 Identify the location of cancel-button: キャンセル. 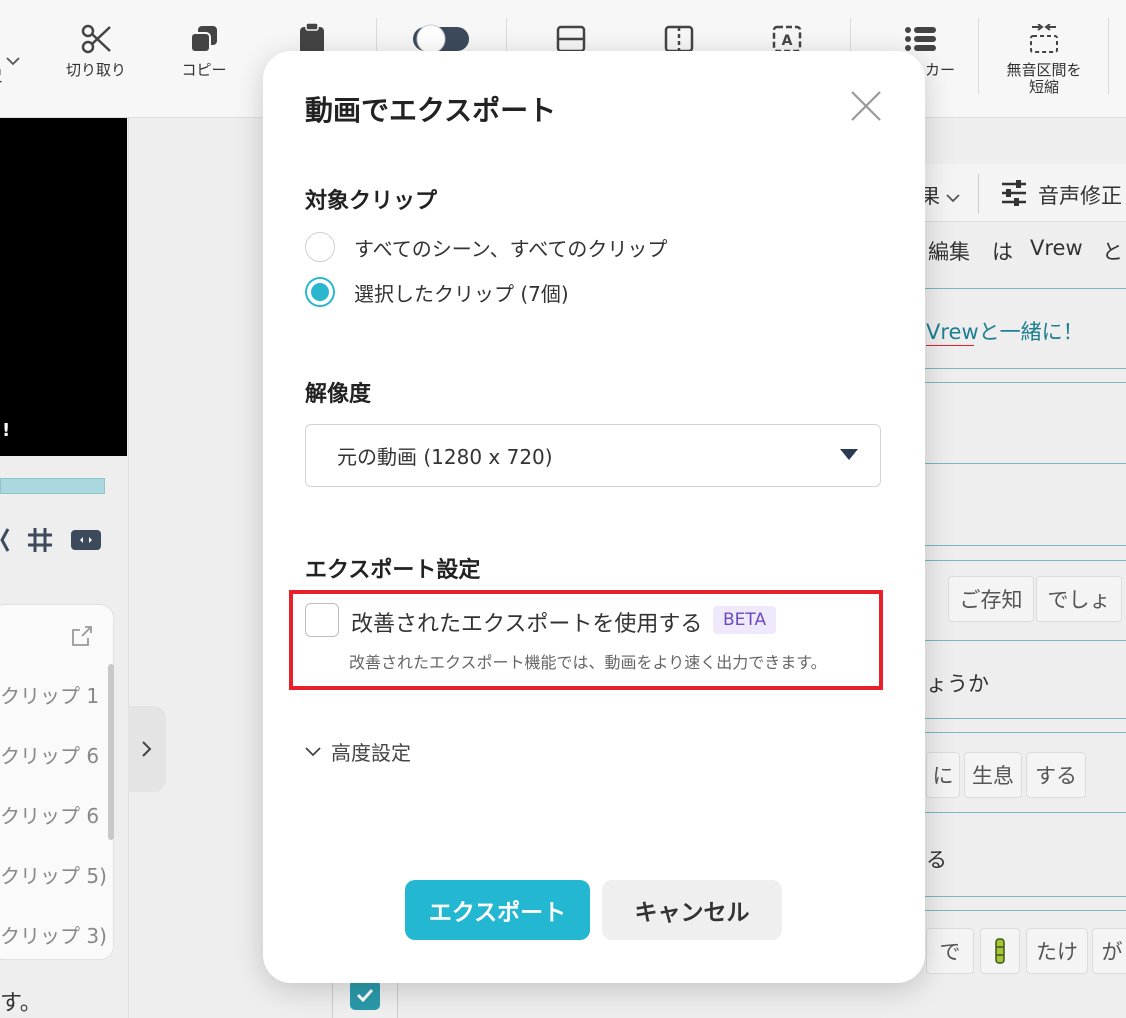
(692, 910).